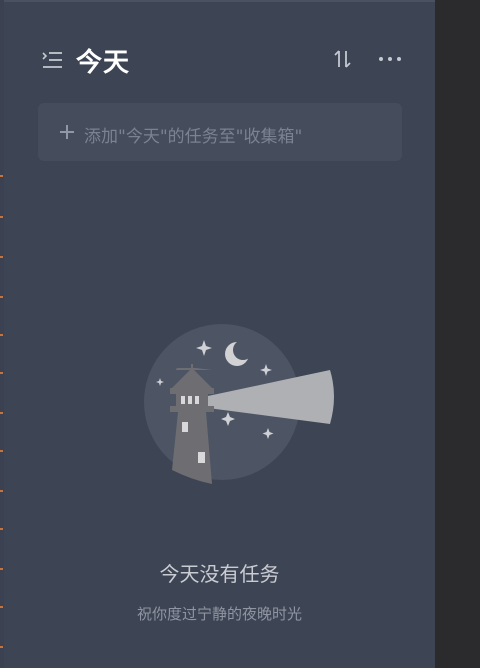 This screenshot has height=668, width=480. Describe the element at coordinates (103, 63) in the screenshot. I see `page-title: 今天` at that location.